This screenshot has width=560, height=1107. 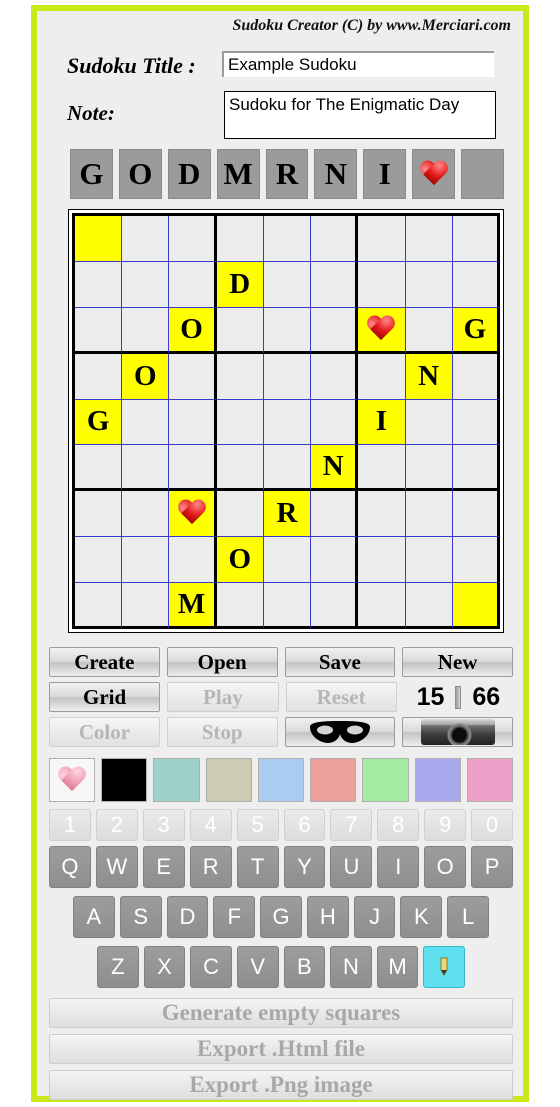 What do you see at coordinates (163, 867) in the screenshot?
I see `key-E: E` at bounding box center [163, 867].